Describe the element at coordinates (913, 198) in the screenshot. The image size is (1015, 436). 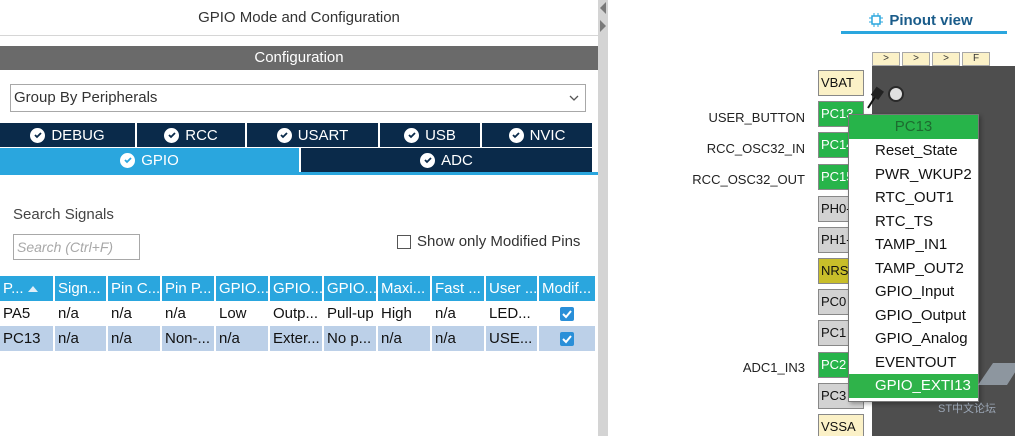
I see `menu-item-rtc-out1: RTC_OUT1` at that location.